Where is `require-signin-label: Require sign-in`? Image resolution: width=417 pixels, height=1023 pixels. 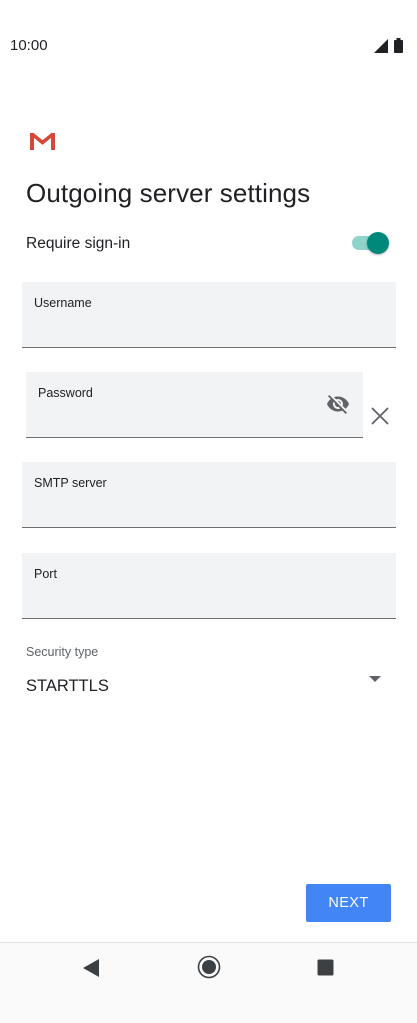
require-signin-label: Require sign-in is located at coordinates (78, 243).